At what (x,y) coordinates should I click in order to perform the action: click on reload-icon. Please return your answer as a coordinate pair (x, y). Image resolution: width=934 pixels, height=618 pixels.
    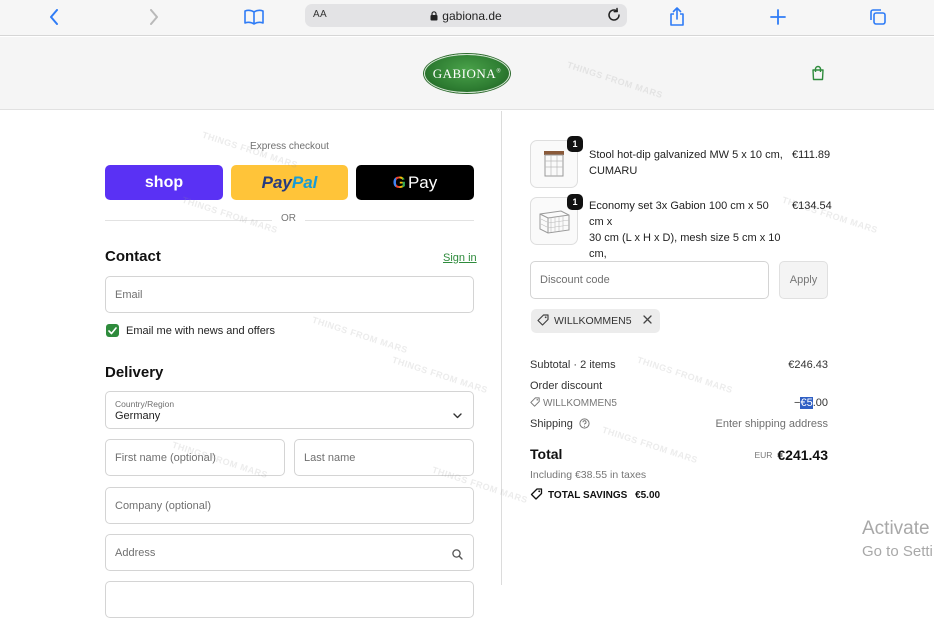
    Looking at the image, I should click on (614, 17).